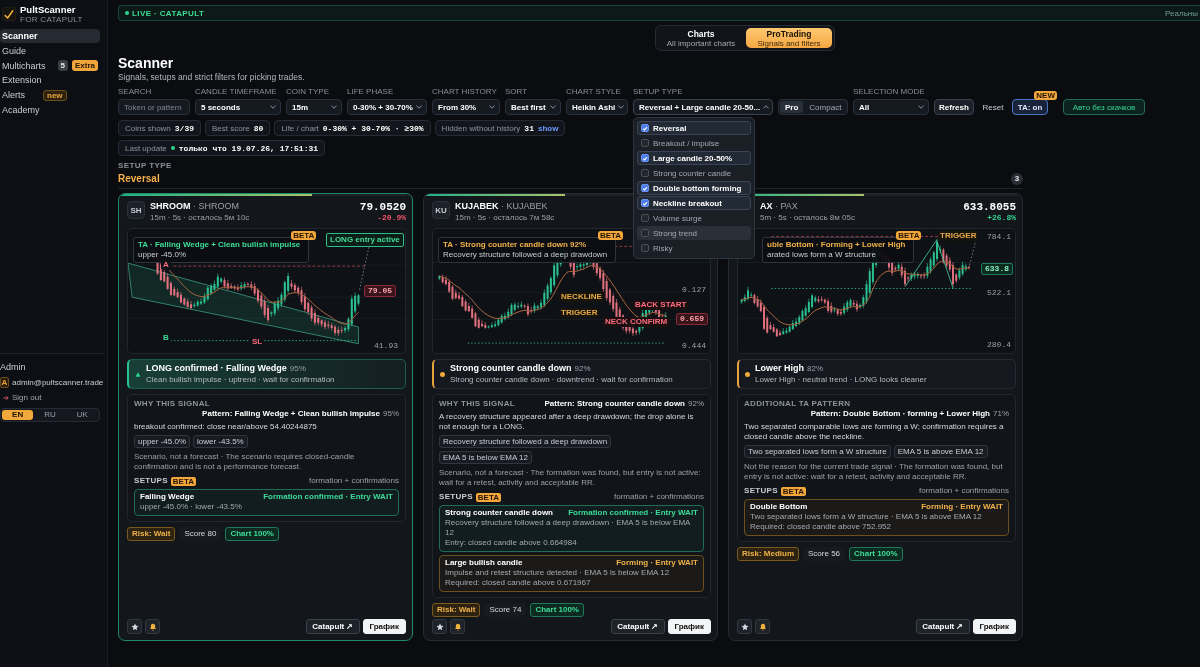 The height and width of the screenshot is (667, 1200). Describe the element at coordinates (382, 207) in the screenshot. I see `price-value: 79.0520` at that location.